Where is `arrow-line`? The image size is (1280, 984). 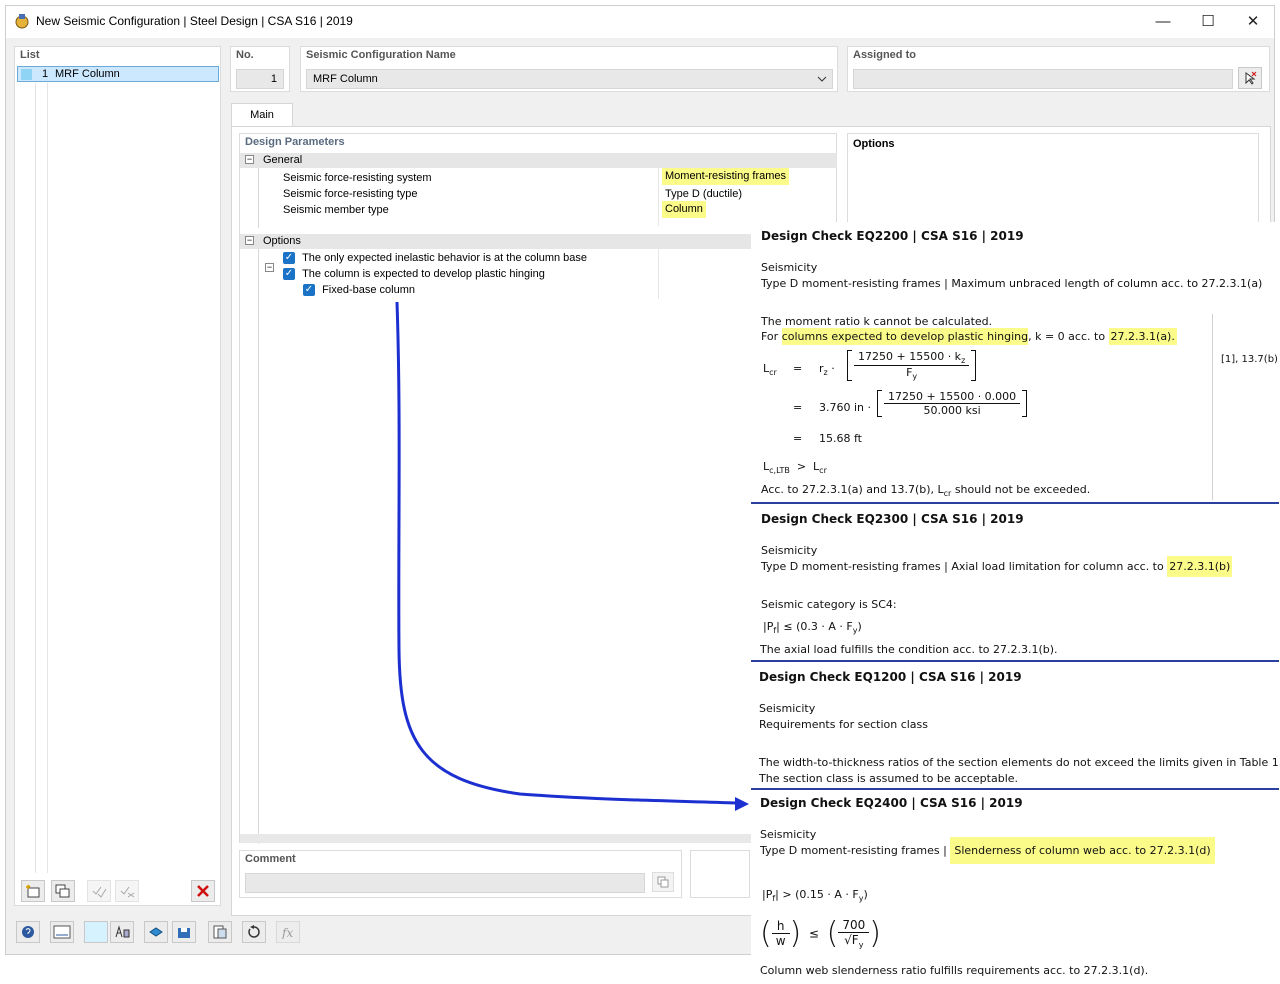 arrow-line is located at coordinates (566, 553).